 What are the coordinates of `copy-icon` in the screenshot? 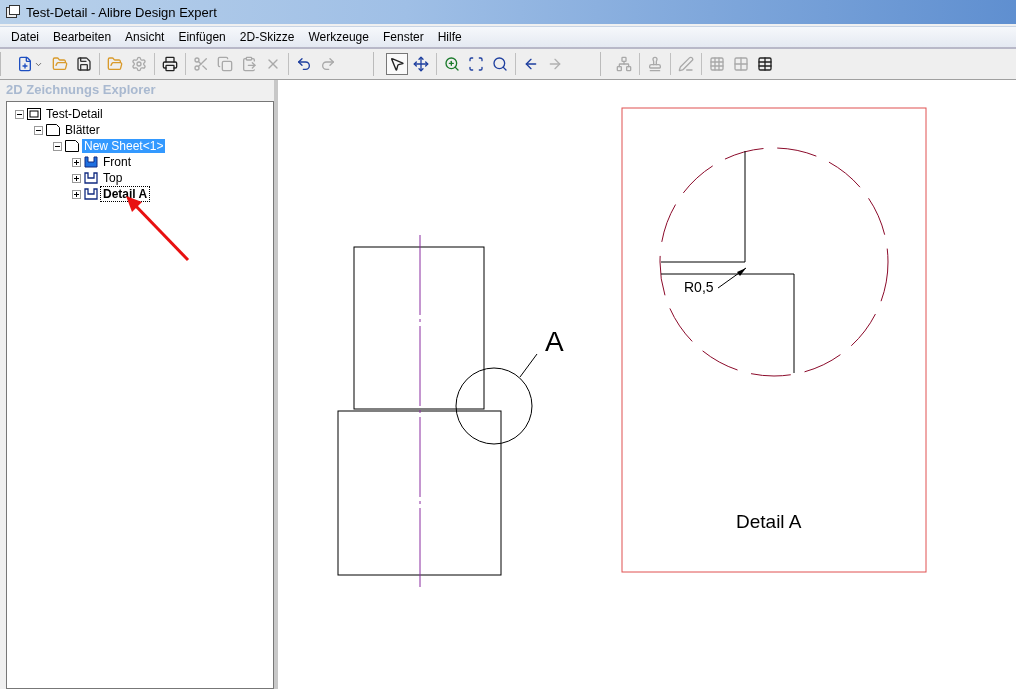 It's located at (225, 64).